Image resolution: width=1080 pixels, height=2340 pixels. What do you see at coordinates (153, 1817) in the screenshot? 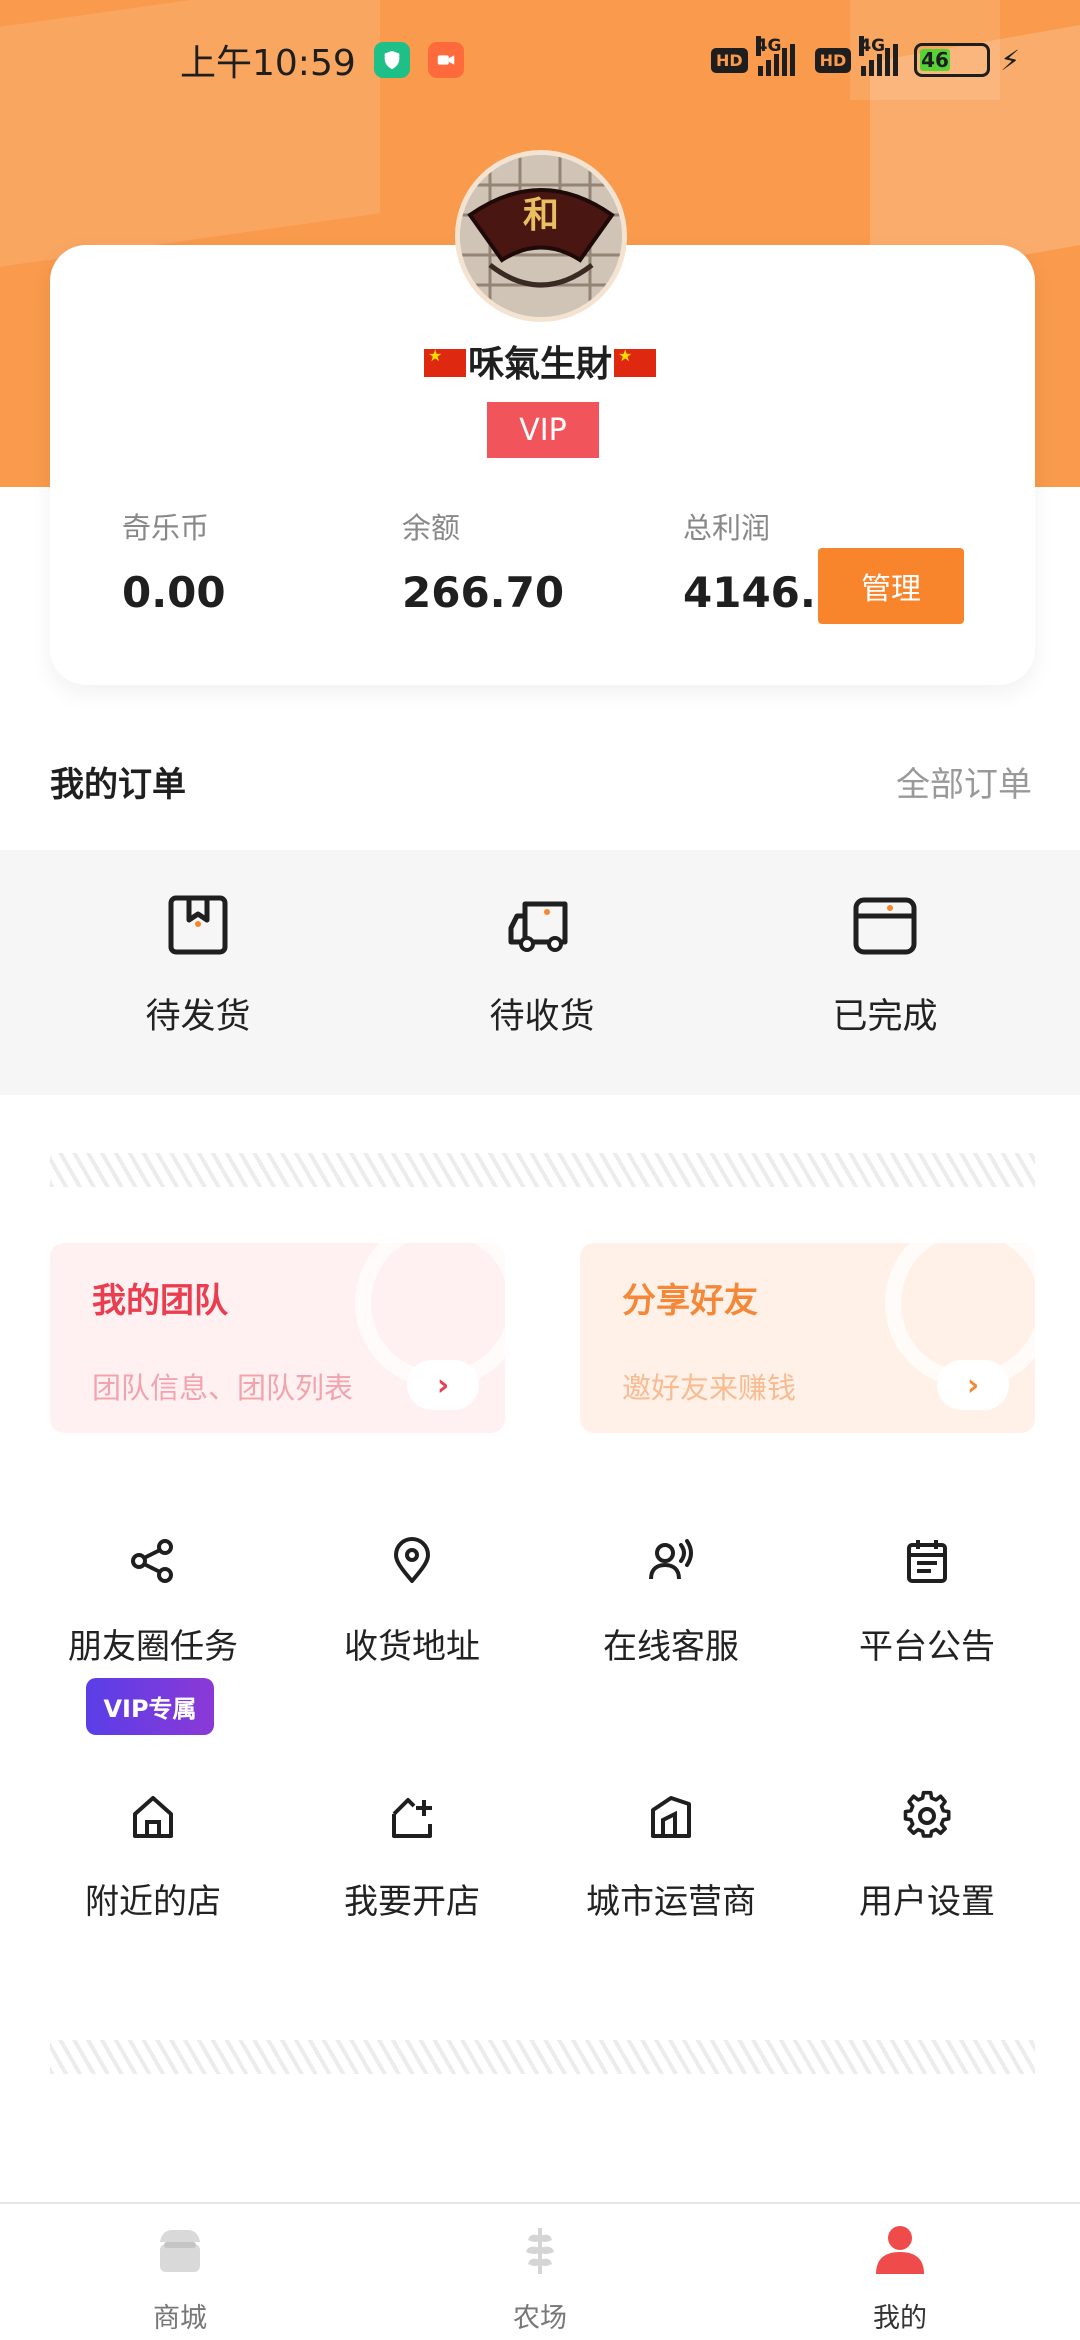
I see `home-icon` at bounding box center [153, 1817].